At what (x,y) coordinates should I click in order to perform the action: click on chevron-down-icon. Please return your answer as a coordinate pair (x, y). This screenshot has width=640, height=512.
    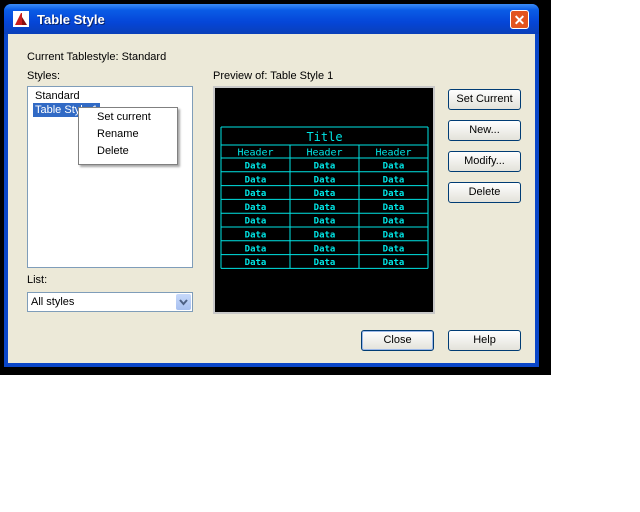
    Looking at the image, I should click on (183, 302).